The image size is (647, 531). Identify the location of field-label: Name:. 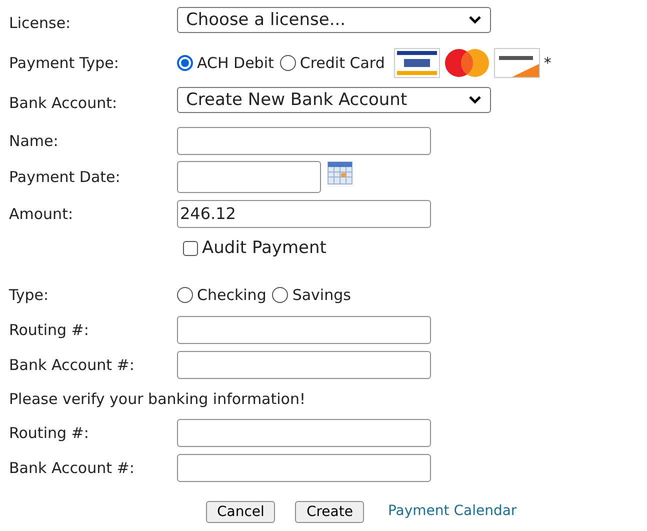
(34, 141).